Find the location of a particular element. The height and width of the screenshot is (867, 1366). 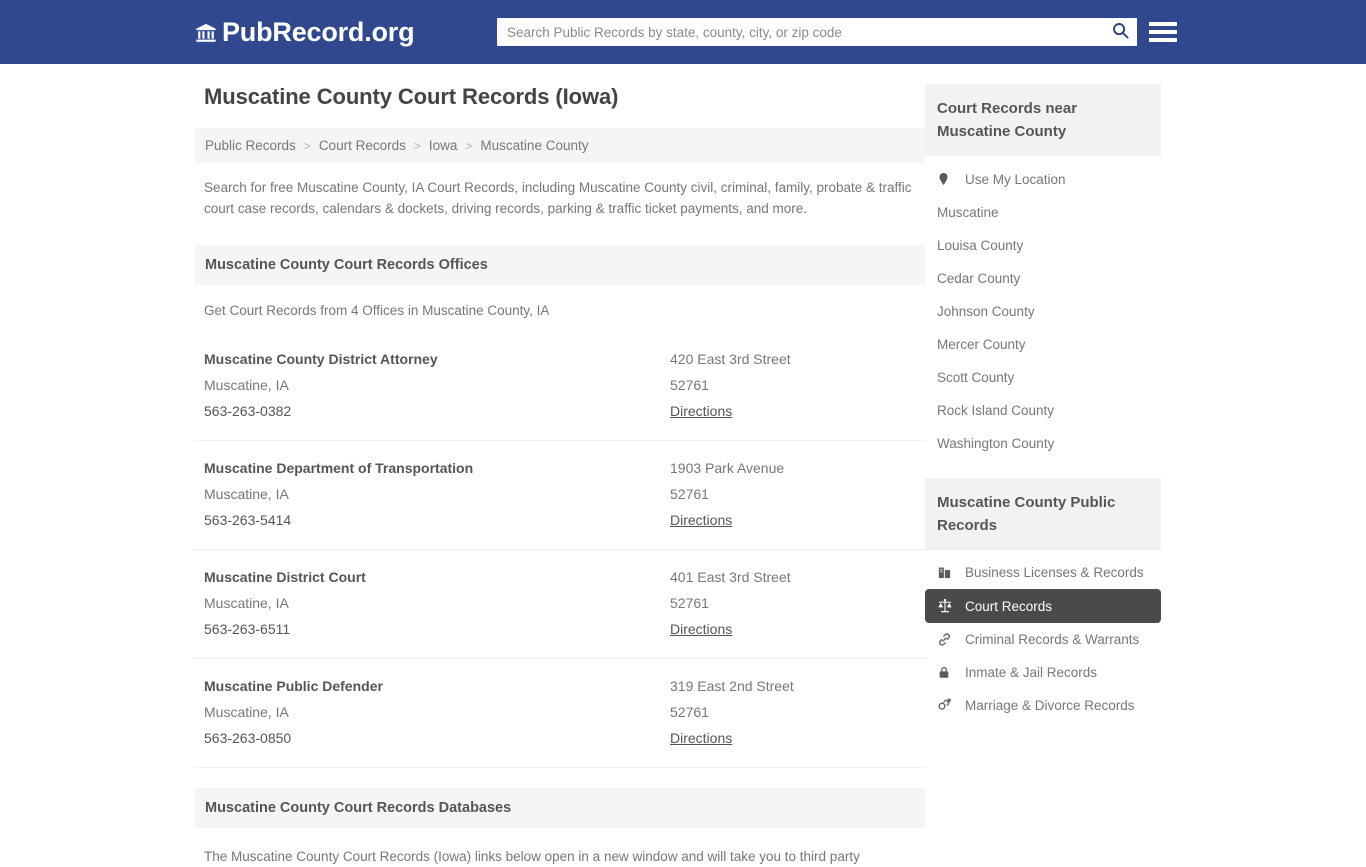

office-street: 1903 Park Avenue is located at coordinates (727, 468).